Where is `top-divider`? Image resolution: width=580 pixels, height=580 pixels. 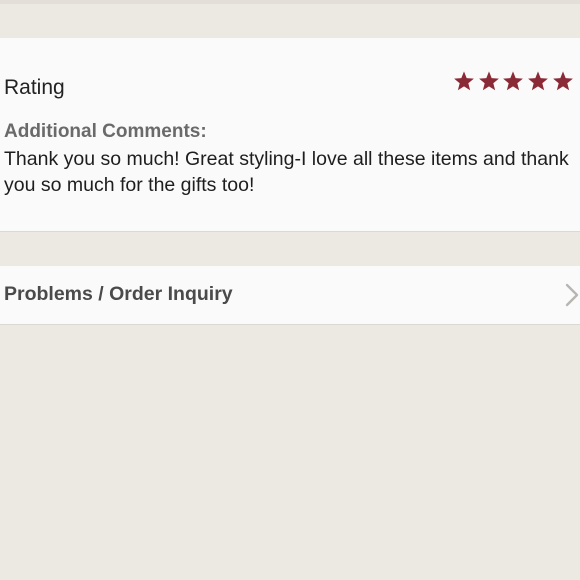
top-divider is located at coordinates (290, 2).